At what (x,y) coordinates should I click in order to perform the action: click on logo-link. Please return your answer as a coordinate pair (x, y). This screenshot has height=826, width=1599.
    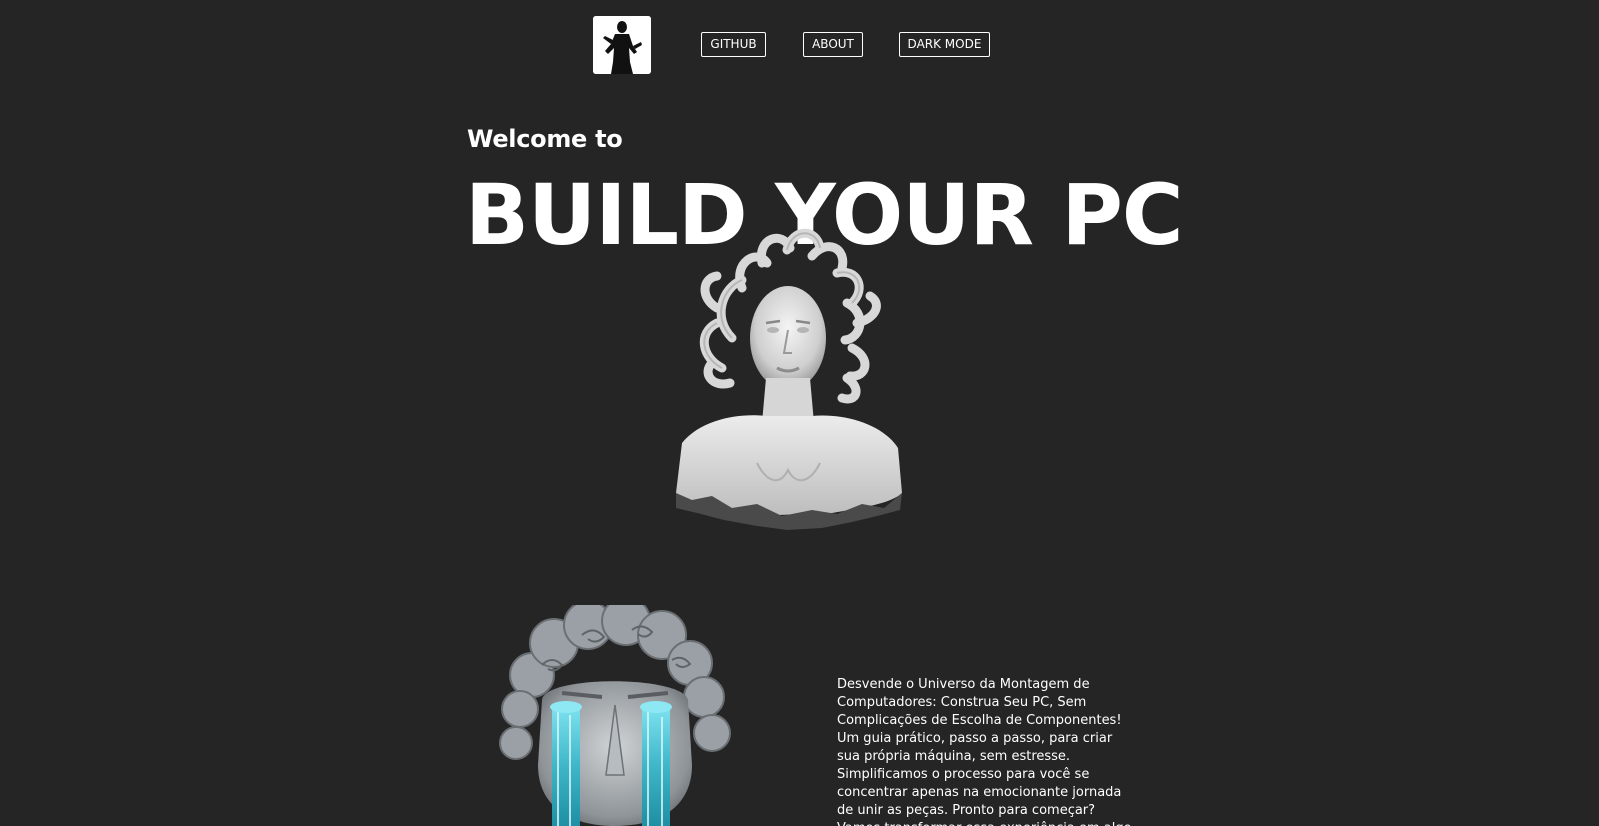
    Looking at the image, I should click on (622, 45).